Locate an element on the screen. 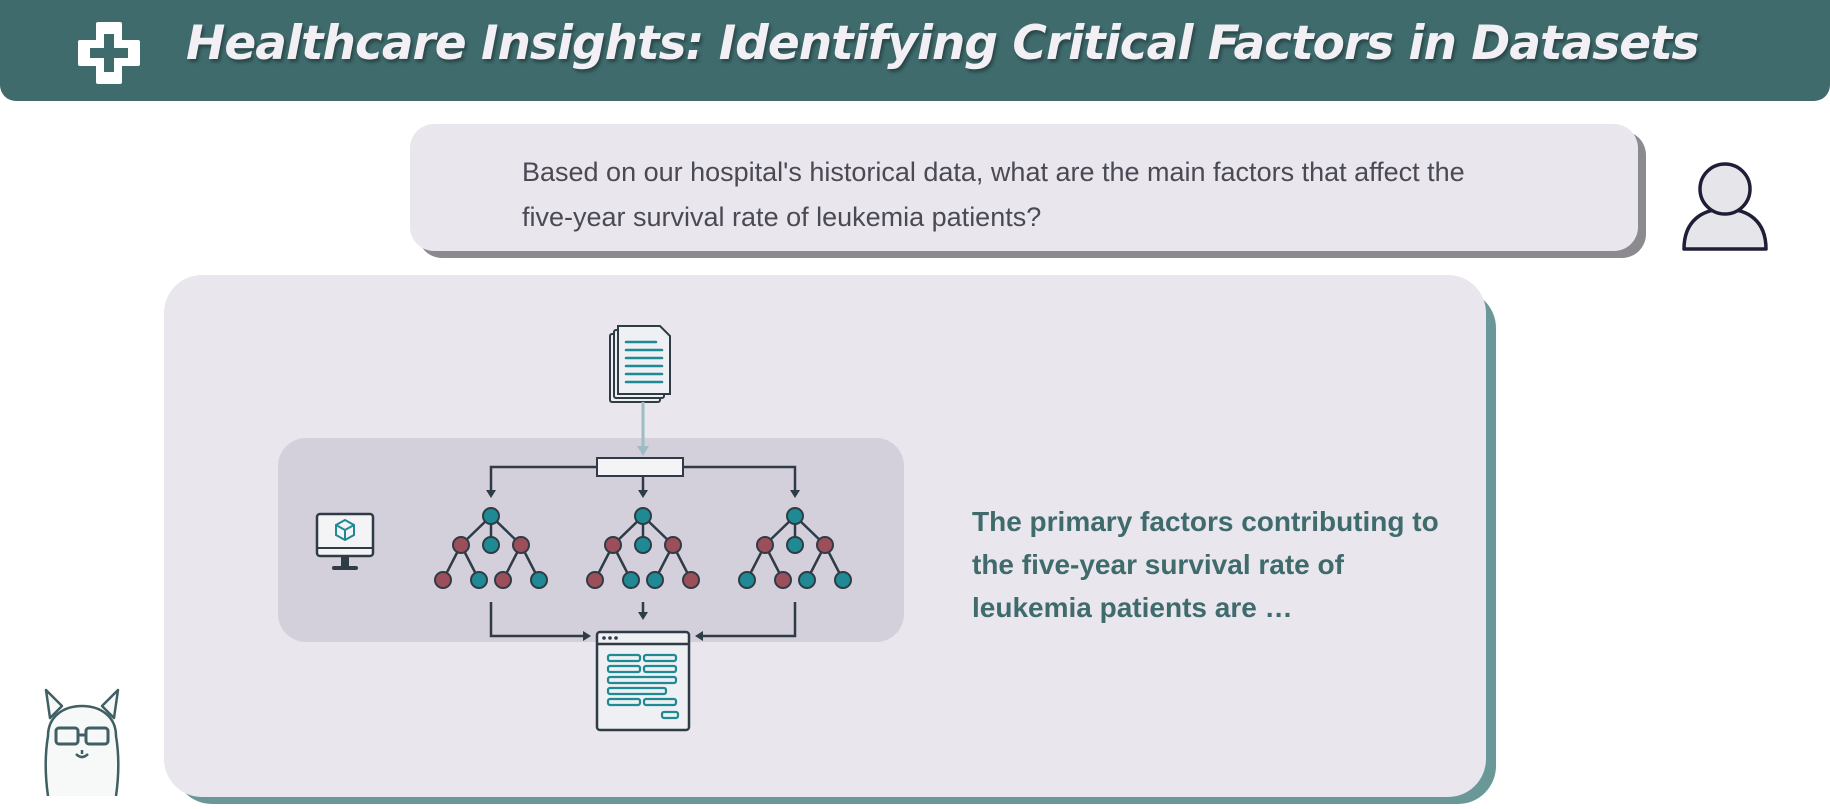 Image resolution: width=1830 pixels, height=809 pixels. result-window-icon is located at coordinates (643, 681).